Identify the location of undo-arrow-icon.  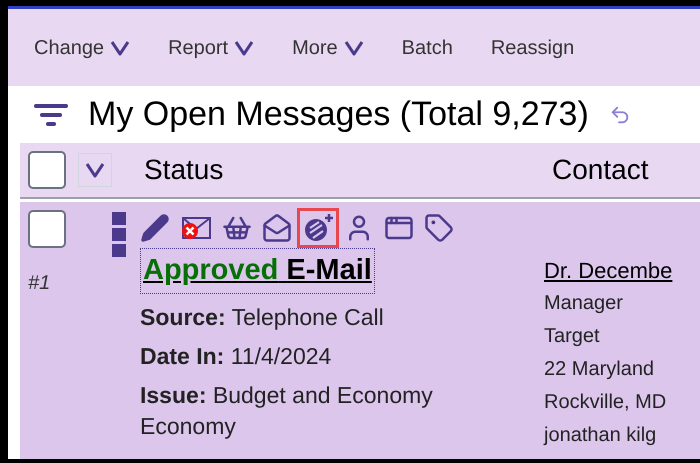
(619, 115).